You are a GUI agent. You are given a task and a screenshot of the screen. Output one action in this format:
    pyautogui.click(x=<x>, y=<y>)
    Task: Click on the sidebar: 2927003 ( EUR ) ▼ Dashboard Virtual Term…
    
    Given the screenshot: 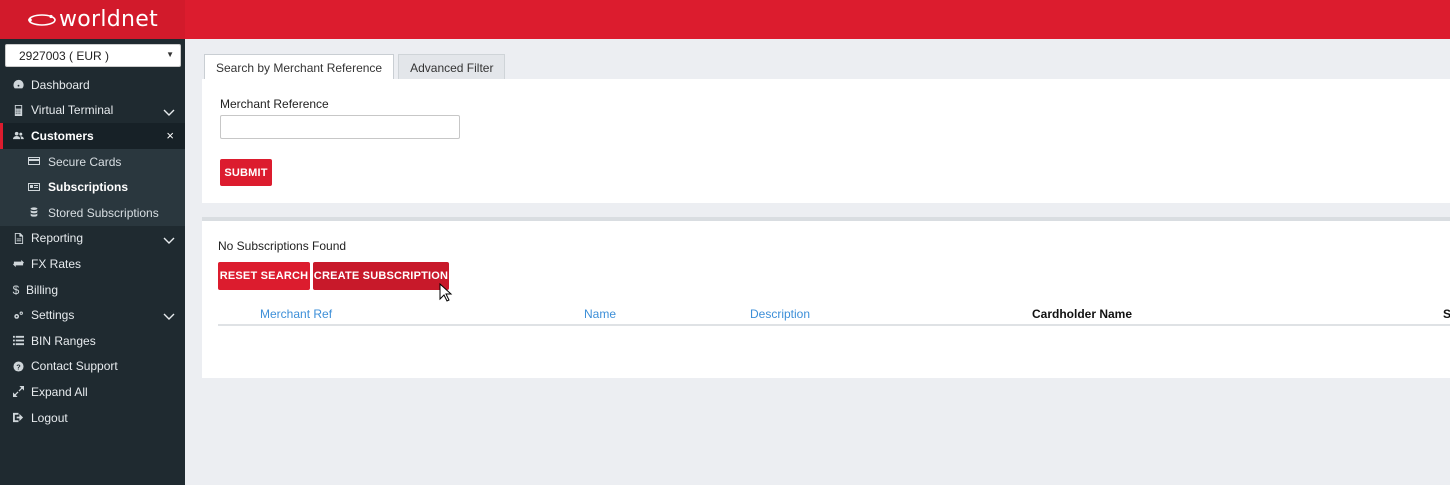 What is the action you would take?
    pyautogui.click(x=92, y=262)
    